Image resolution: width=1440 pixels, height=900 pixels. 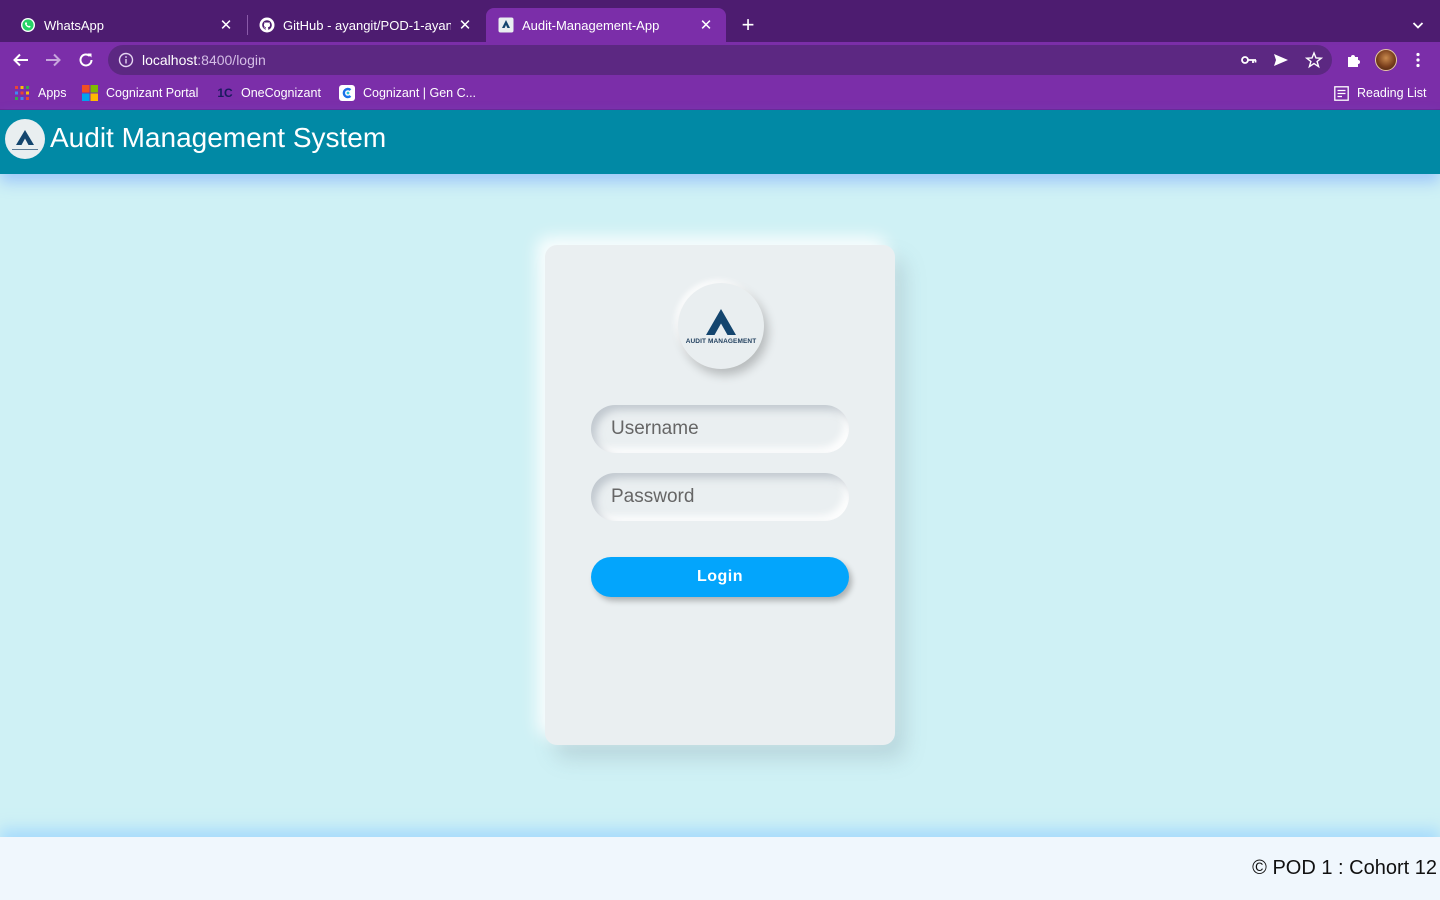 What do you see at coordinates (86, 60) in the screenshot?
I see `reload-icon` at bounding box center [86, 60].